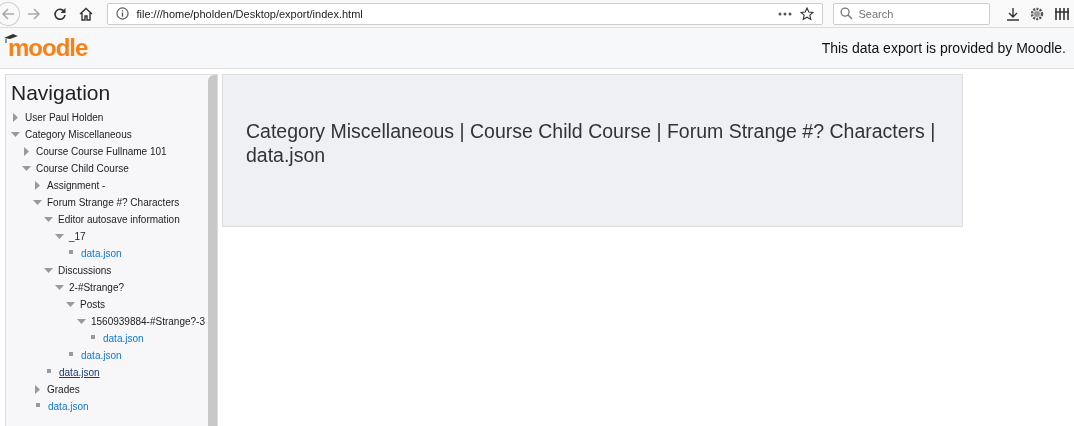 The height and width of the screenshot is (426, 1074). Describe the element at coordinates (92, 304) in the screenshot. I see `tree-item: Posts` at that location.